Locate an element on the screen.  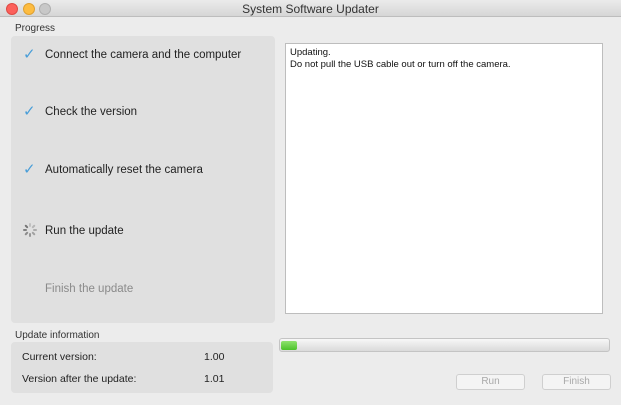
spinner-icon is located at coordinates (31, 231).